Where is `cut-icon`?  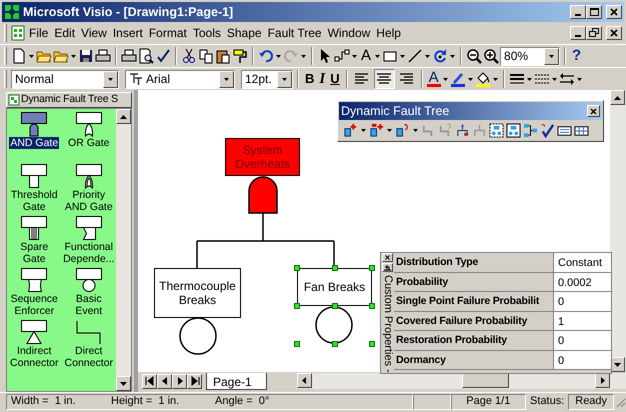 cut-icon is located at coordinates (189, 56).